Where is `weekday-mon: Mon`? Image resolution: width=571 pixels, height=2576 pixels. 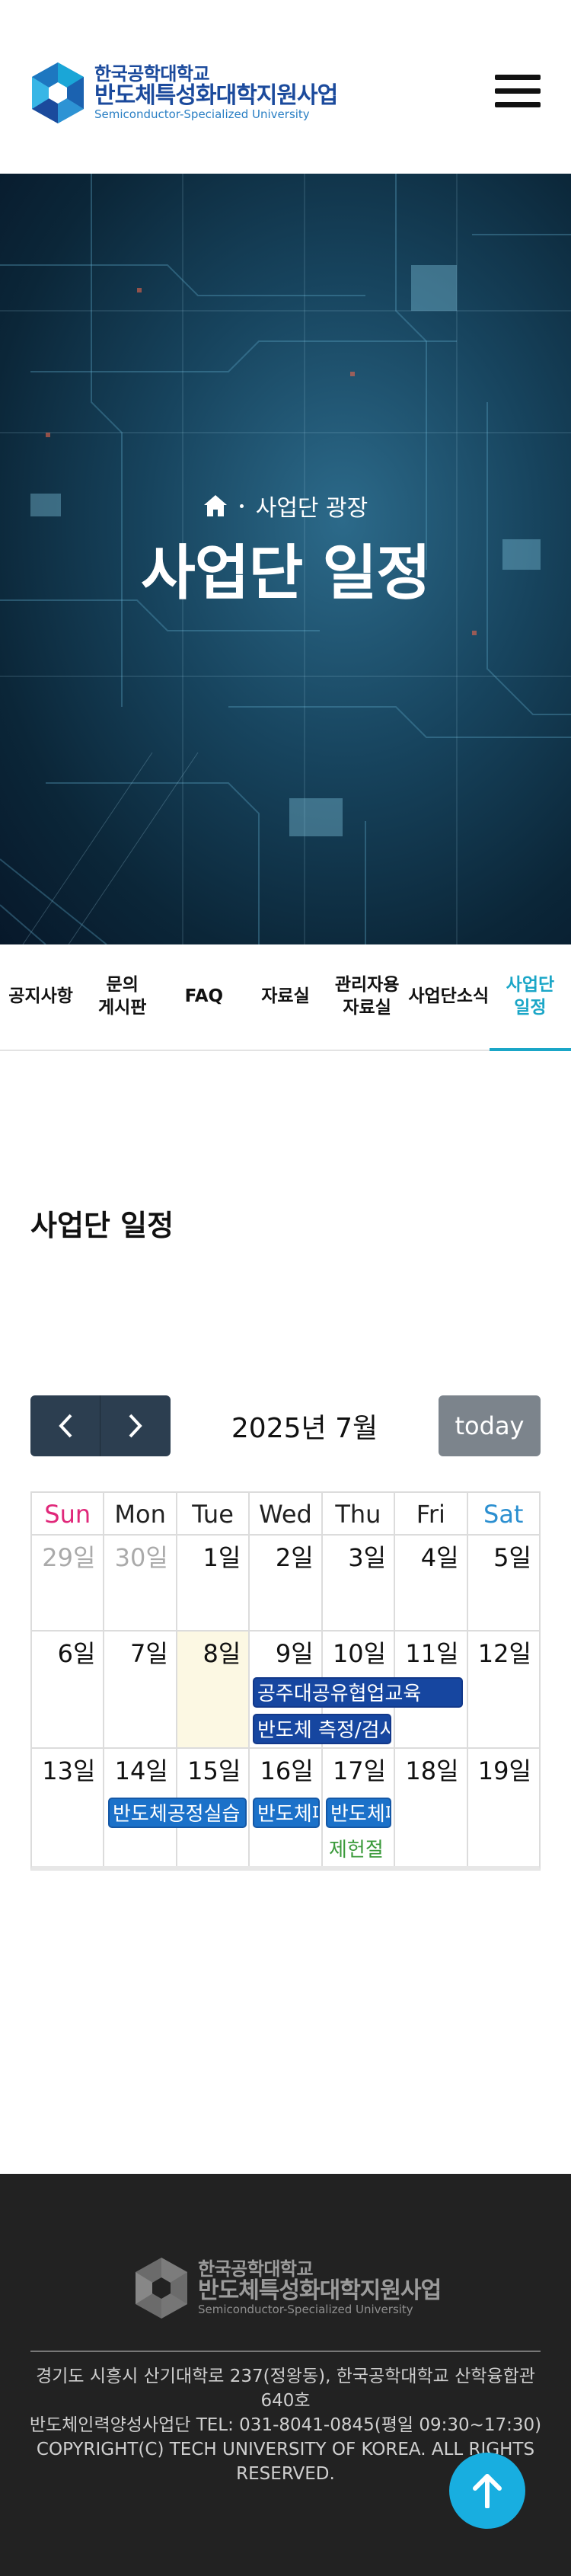 weekday-mon: Mon is located at coordinates (139, 1514).